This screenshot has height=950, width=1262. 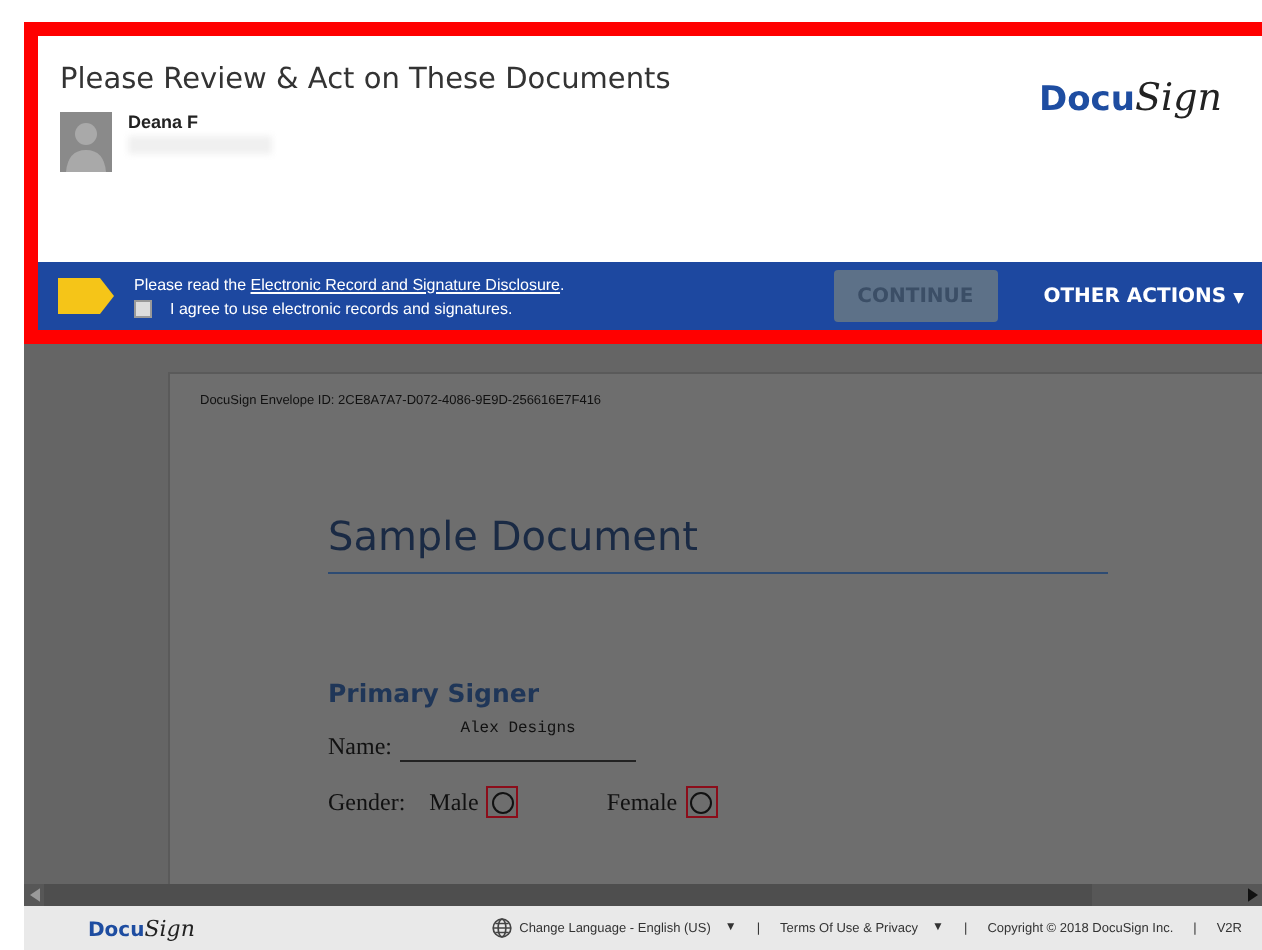 I want to click on horizontal-scrollbar, so click(x=643, y=895).